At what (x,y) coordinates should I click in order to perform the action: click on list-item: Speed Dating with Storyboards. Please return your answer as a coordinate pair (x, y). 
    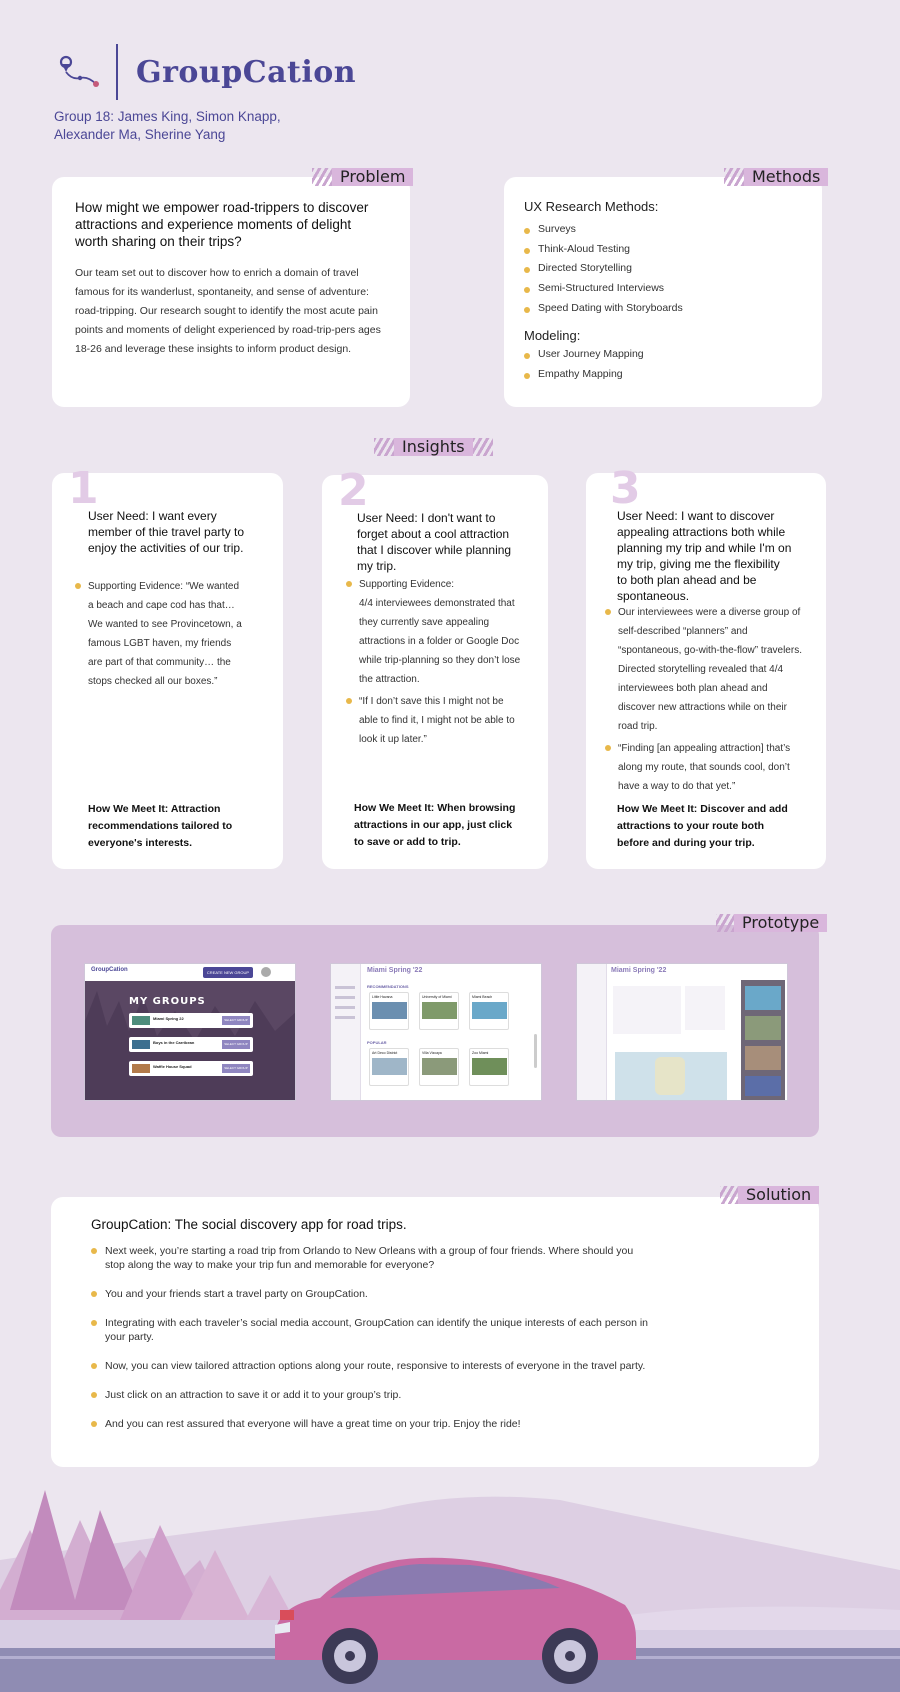
    Looking at the image, I should click on (663, 309).